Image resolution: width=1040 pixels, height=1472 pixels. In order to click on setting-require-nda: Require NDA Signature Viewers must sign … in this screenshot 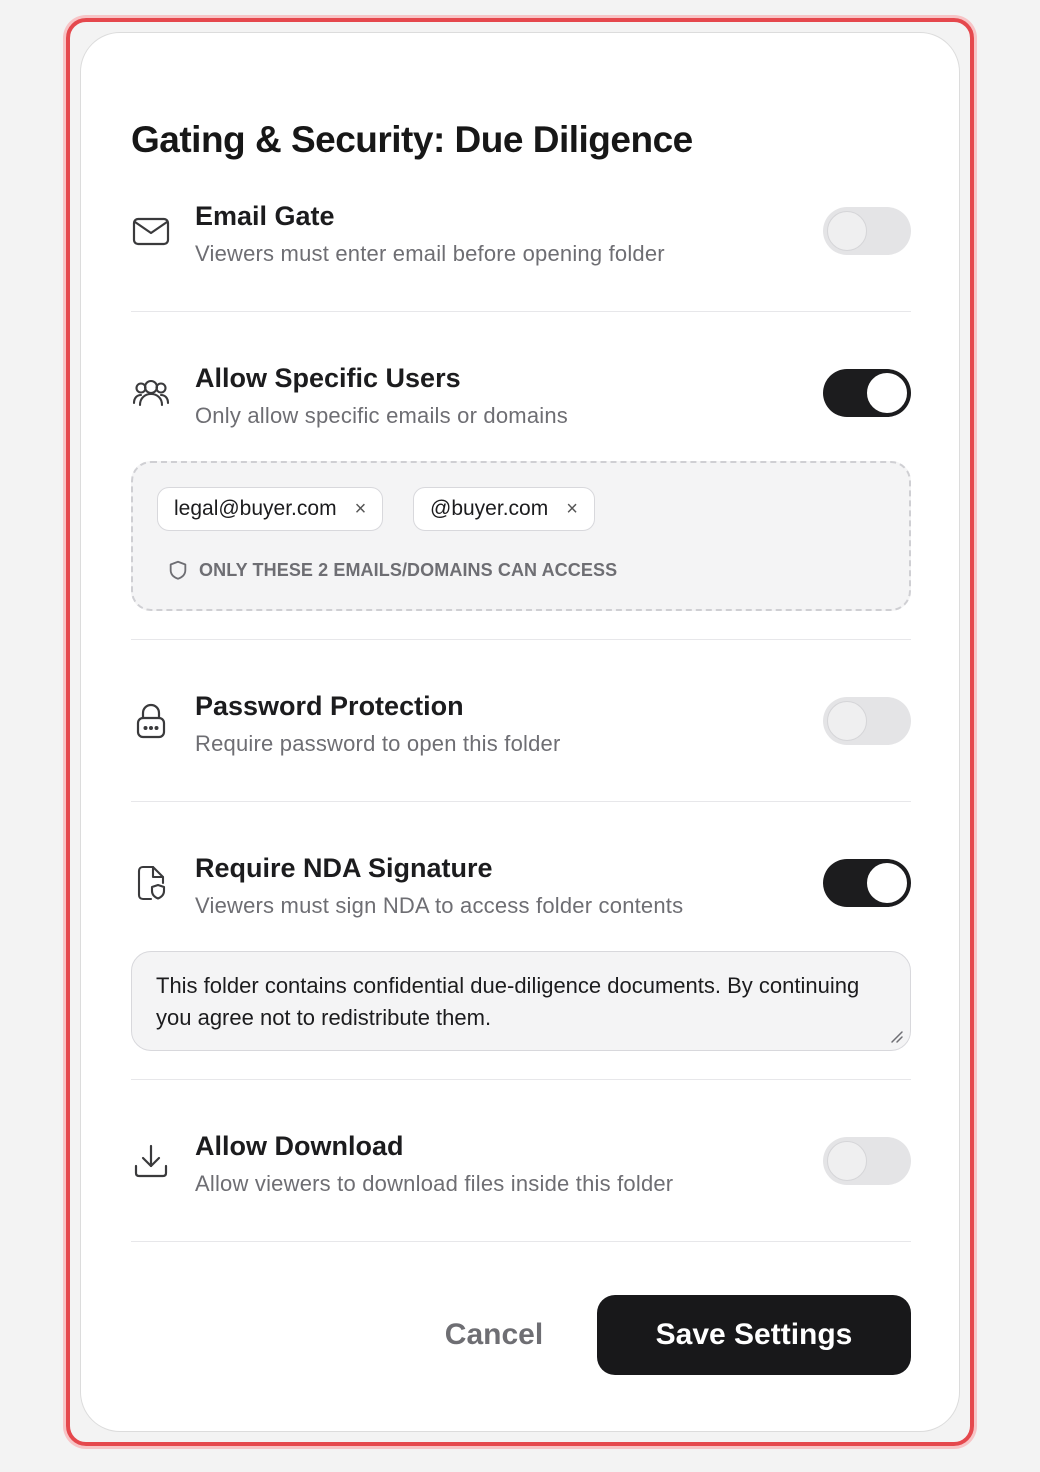, I will do `click(521, 893)`.